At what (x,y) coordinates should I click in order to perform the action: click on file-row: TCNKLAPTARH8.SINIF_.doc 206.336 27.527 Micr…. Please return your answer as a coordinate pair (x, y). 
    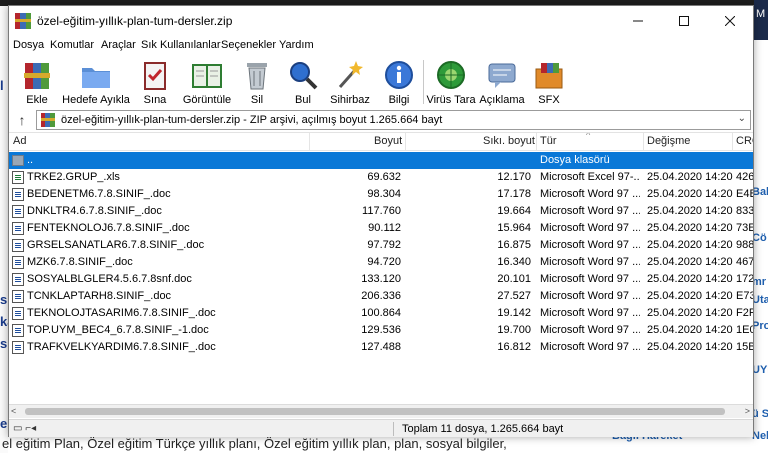
    Looking at the image, I should click on (381, 296).